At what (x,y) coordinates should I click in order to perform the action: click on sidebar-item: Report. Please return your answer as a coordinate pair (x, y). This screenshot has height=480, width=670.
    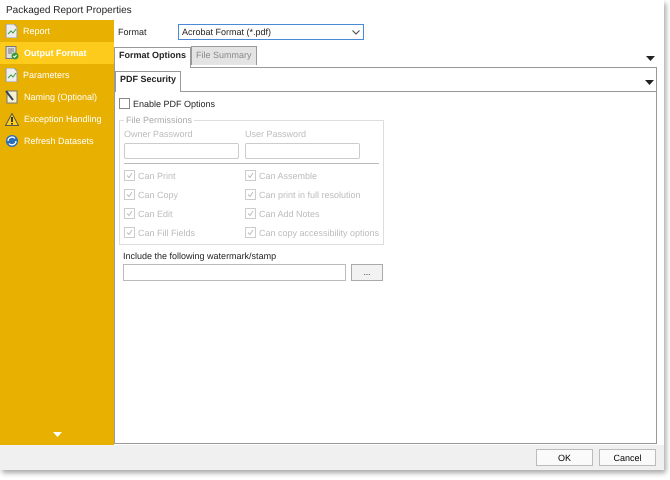
    Looking at the image, I should click on (57, 31).